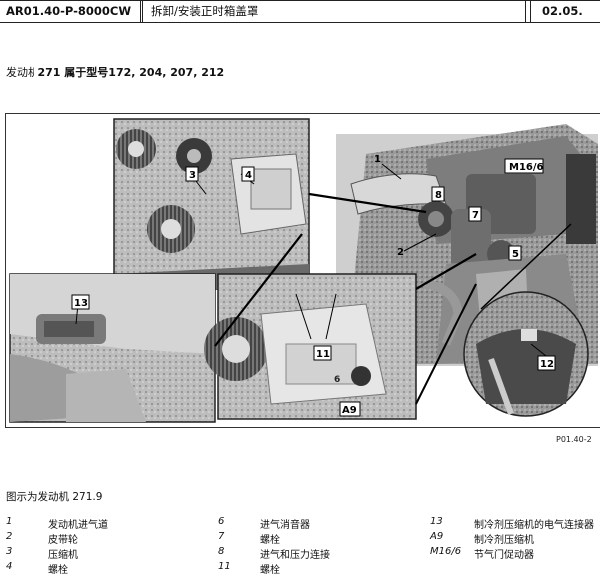 This screenshot has height=576, width=600. What do you see at coordinates (349, 410) in the screenshot?
I see `callout-A9: A9` at bounding box center [349, 410].